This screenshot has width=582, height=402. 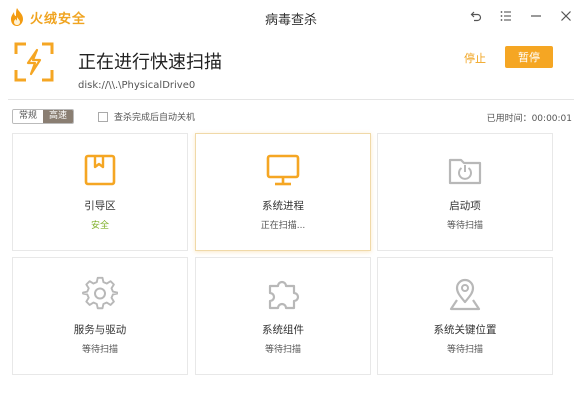 I want to click on scan-item-startup: 启动项 等待扫描, so click(x=465, y=192).